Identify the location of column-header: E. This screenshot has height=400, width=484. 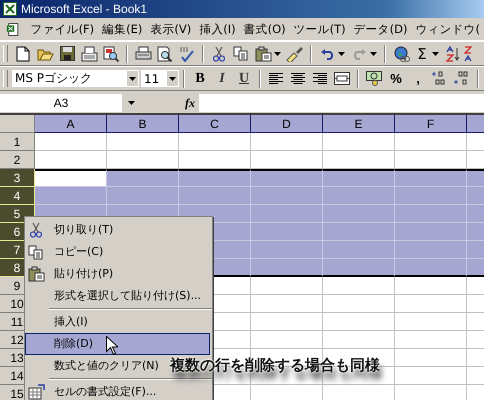
(359, 124).